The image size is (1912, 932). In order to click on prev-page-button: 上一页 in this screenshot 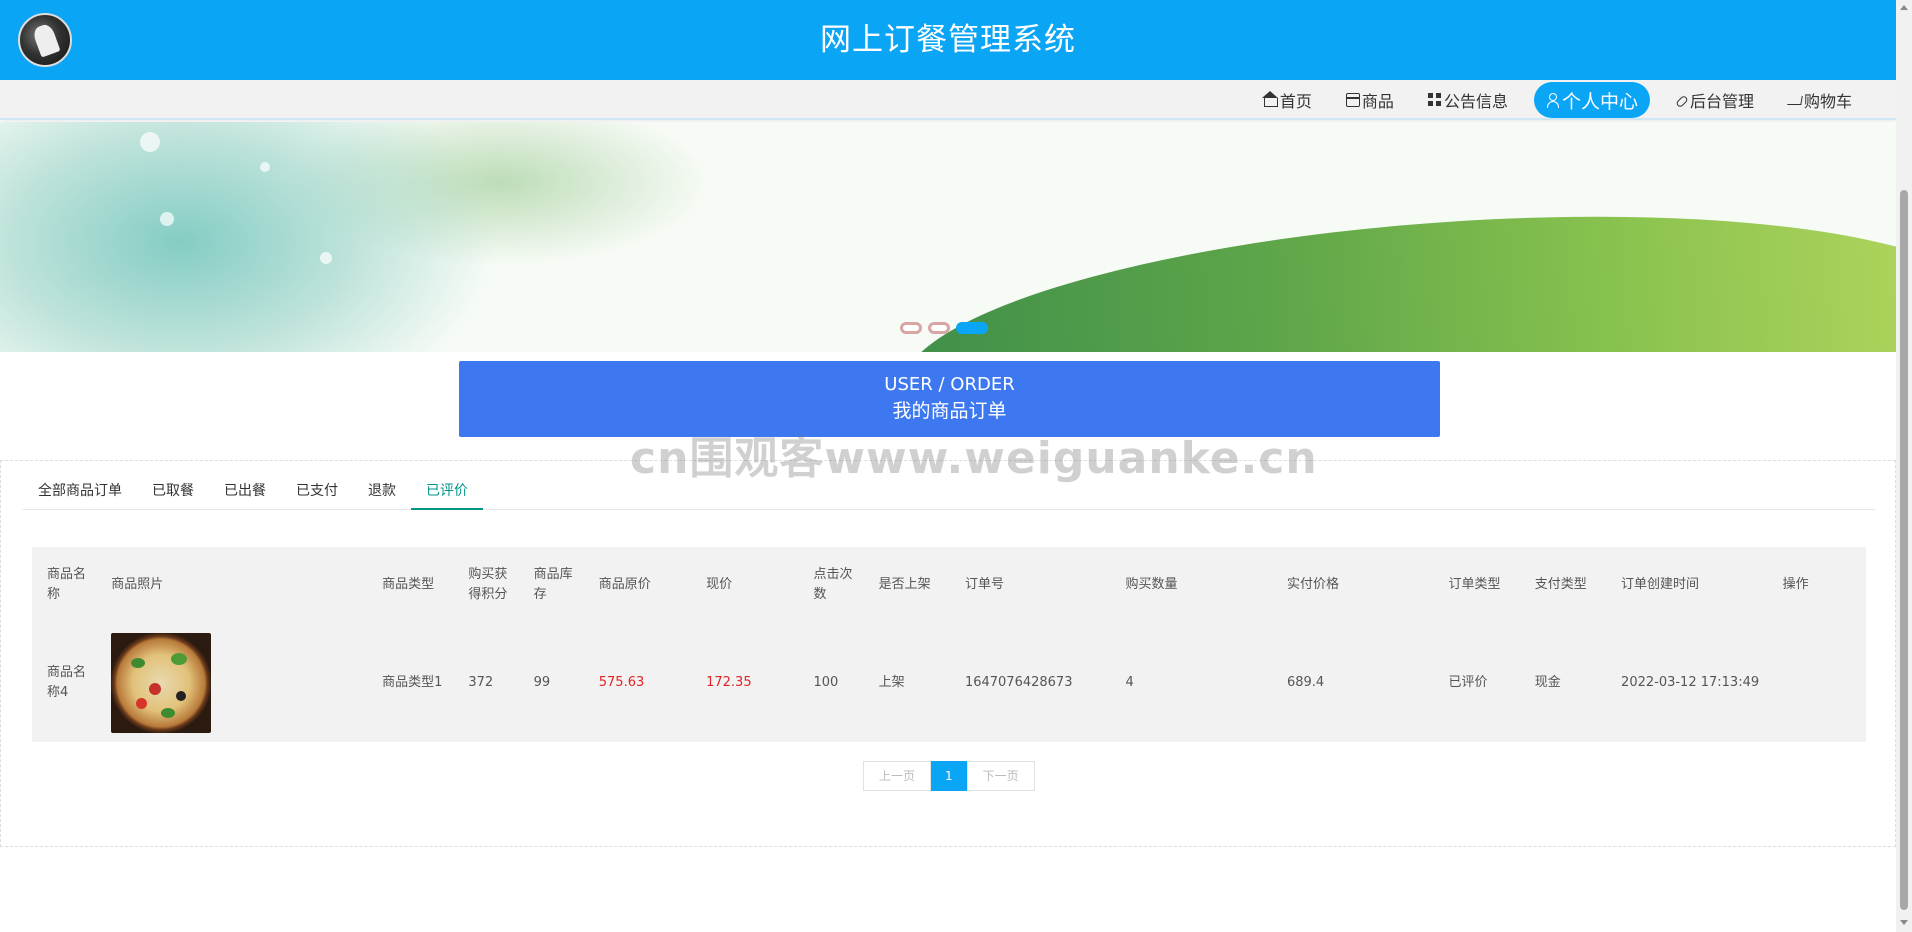, I will do `click(897, 776)`.